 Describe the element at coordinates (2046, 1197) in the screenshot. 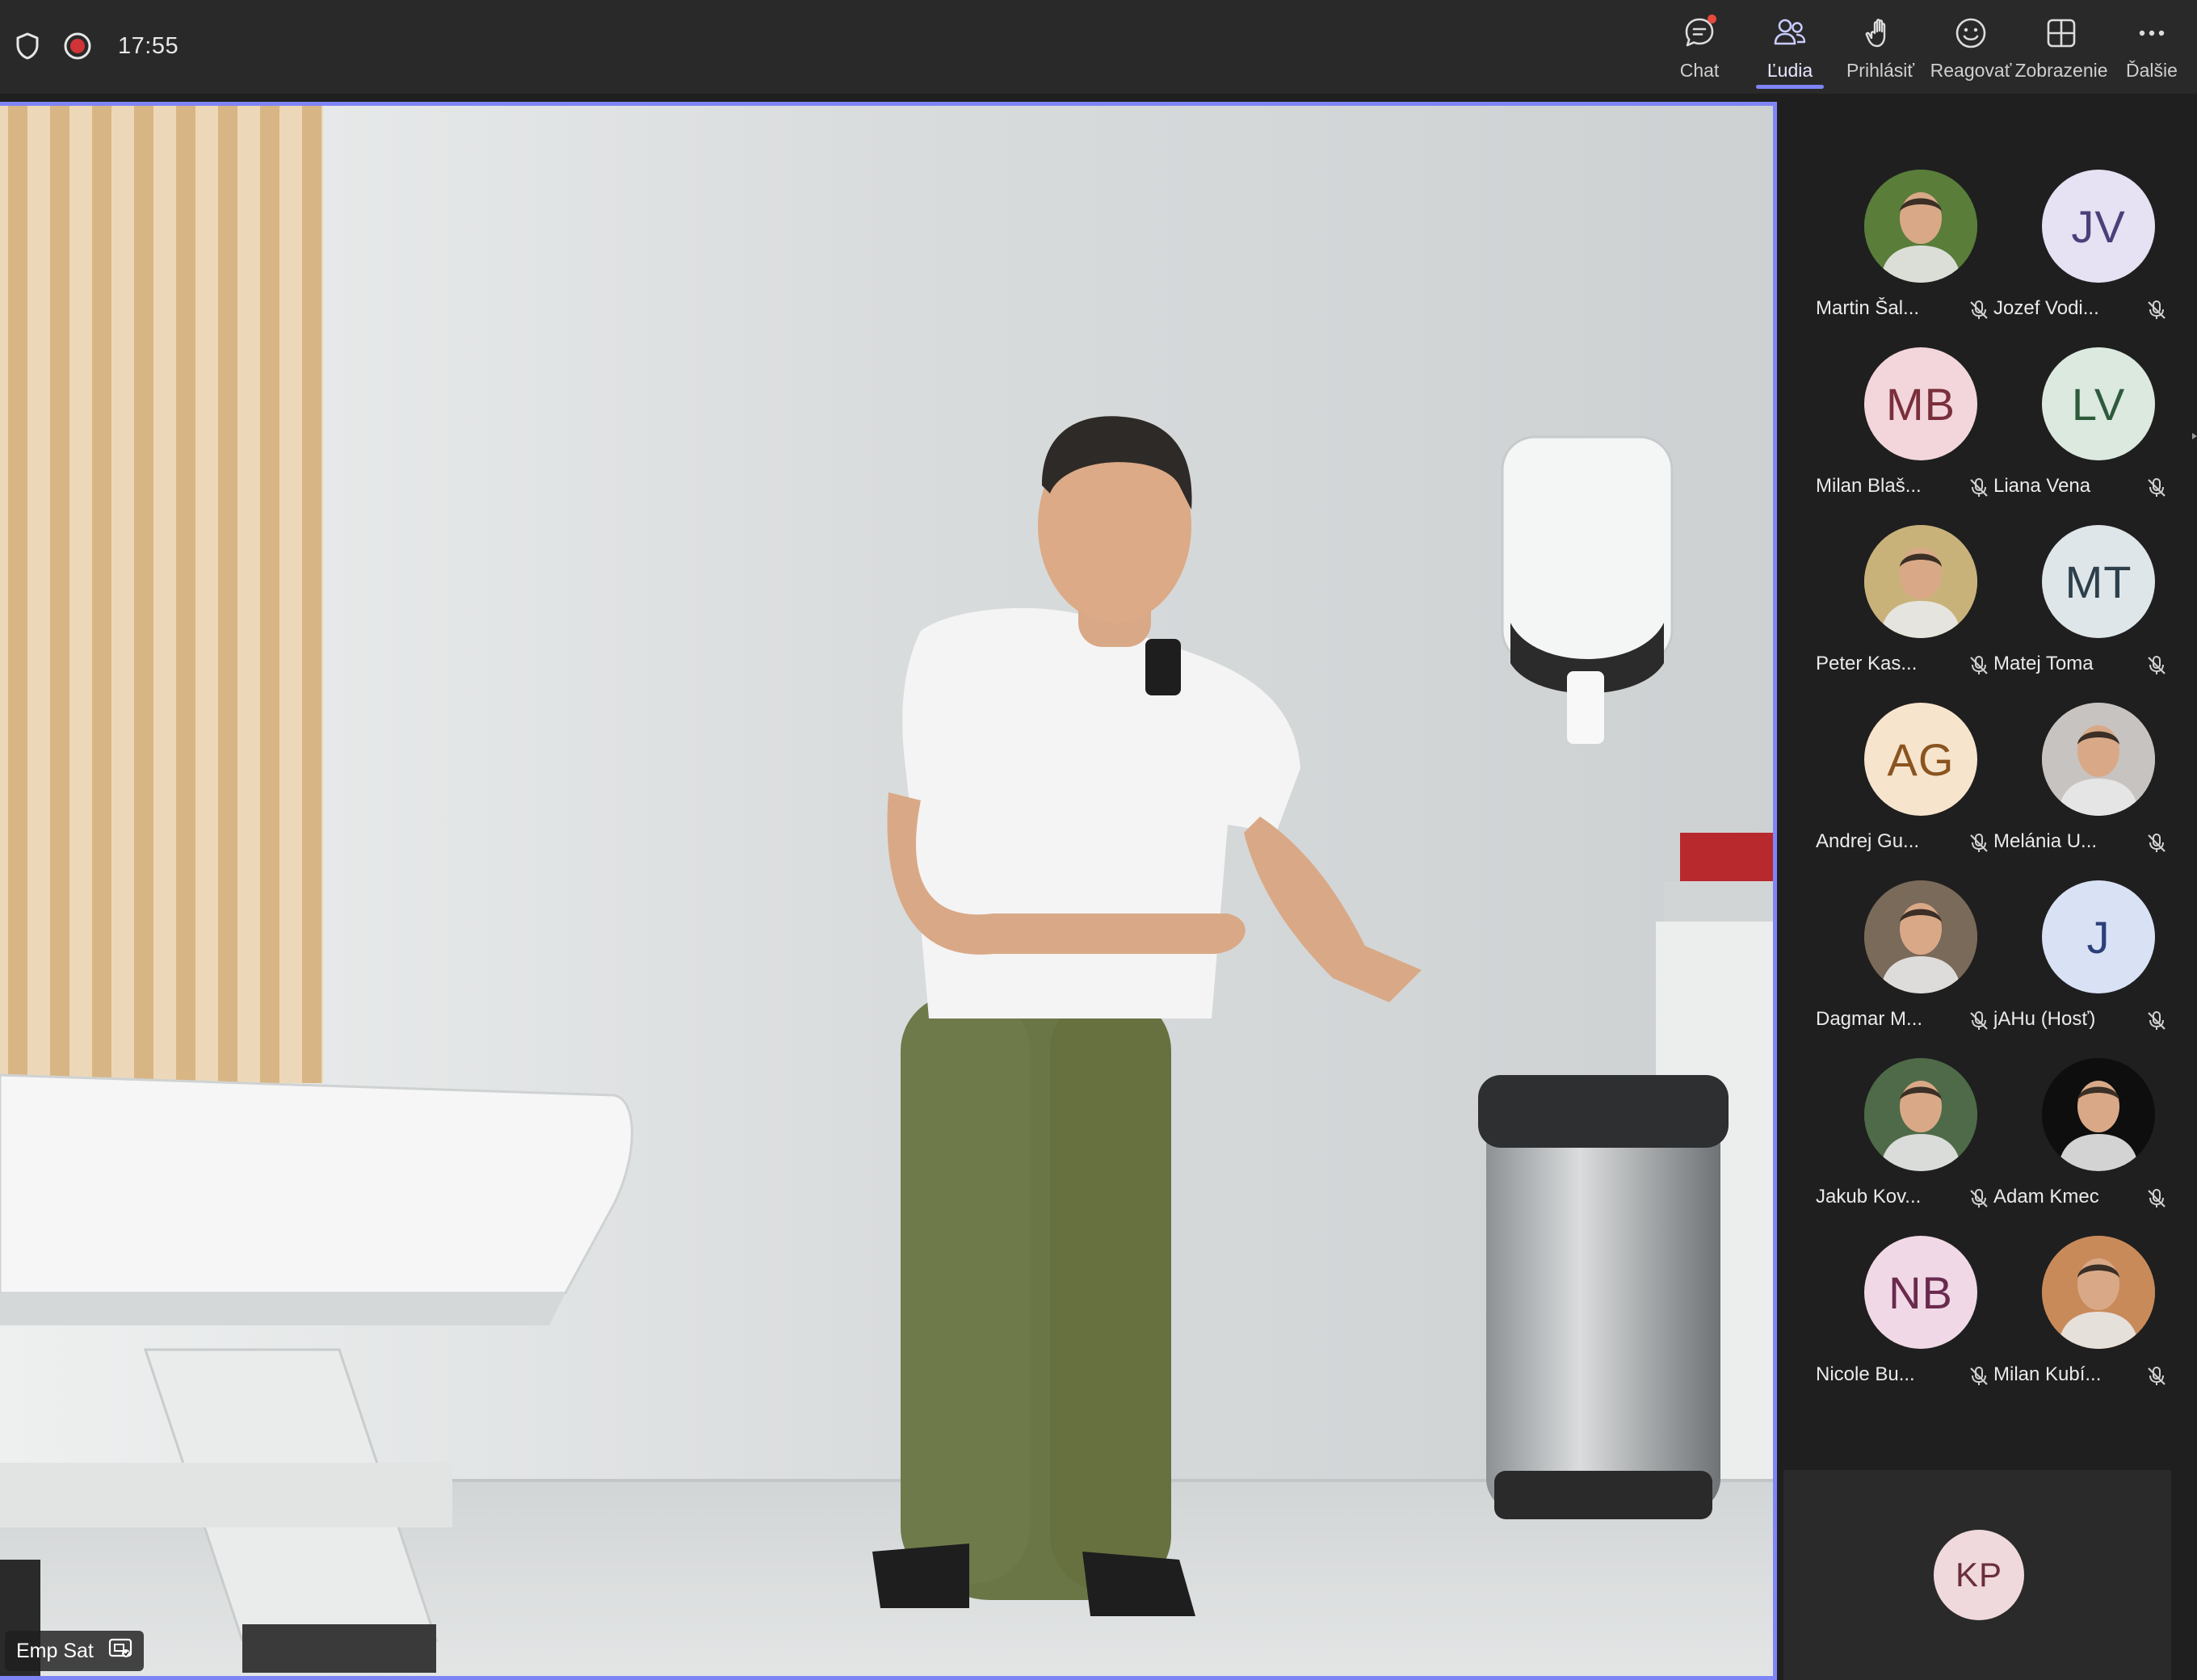

I see `participant-name: Adam Kmec` at that location.